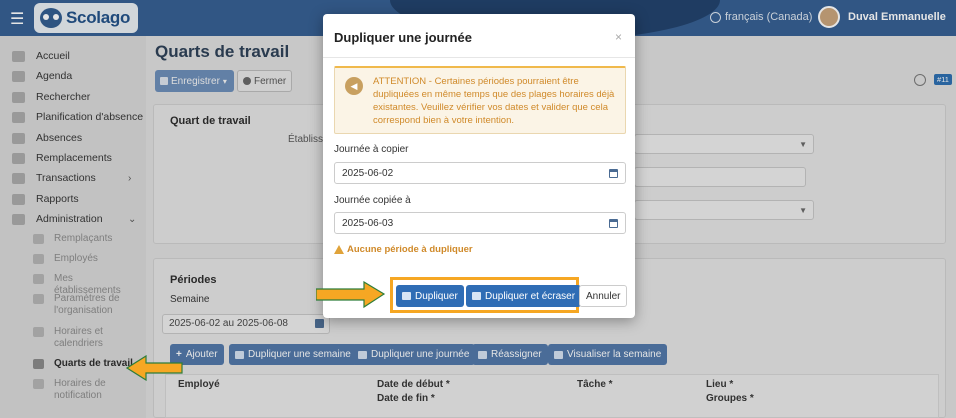 The image size is (956, 418). Describe the element at coordinates (430, 296) in the screenshot. I see `duplicate-button: Dupliquer` at that location.